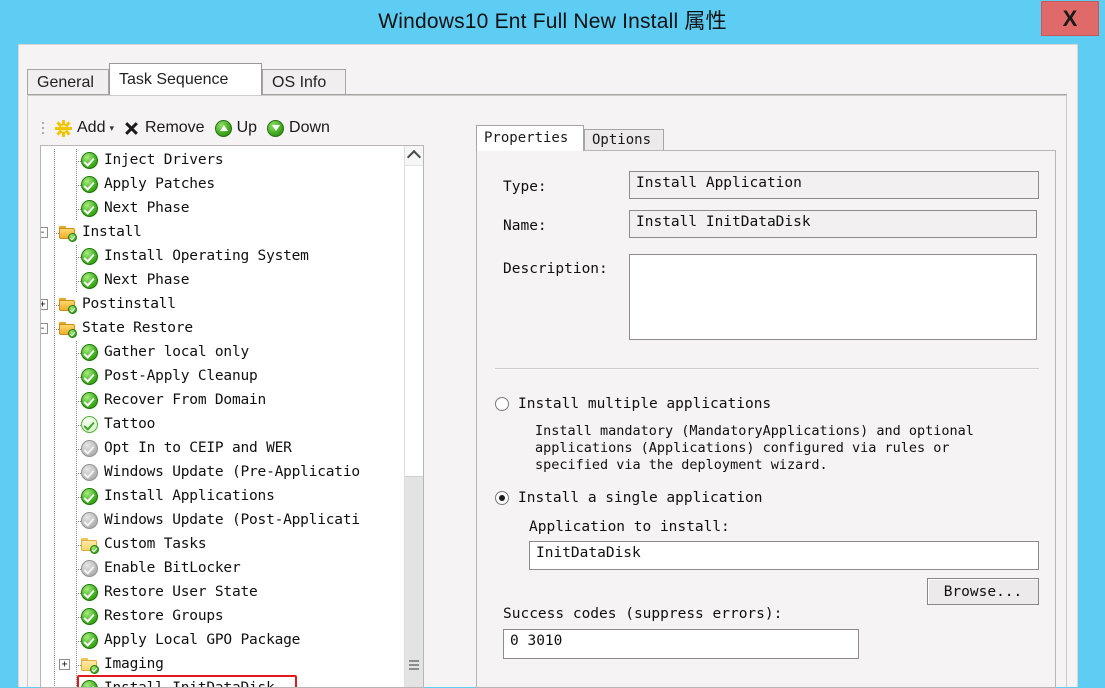 The height and width of the screenshot is (688, 1105). Describe the element at coordinates (223, 521) in the screenshot. I see `tree-item: Windows Update (Post-Applicati` at that location.